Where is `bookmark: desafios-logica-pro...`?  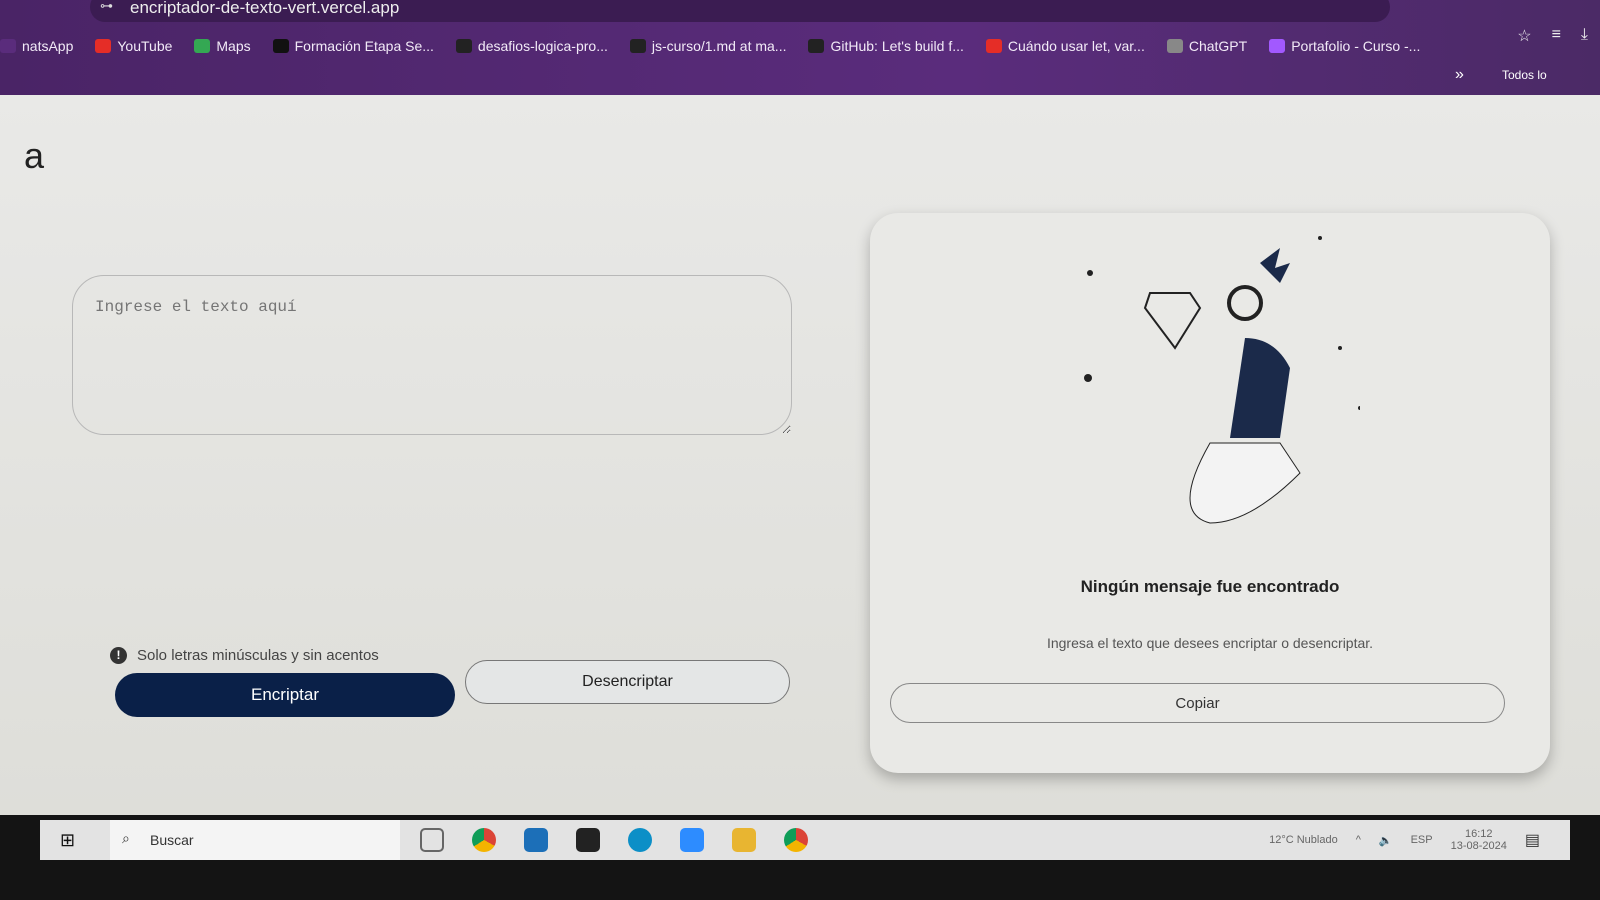
bookmark: desafios-logica-pro... is located at coordinates (531, 46).